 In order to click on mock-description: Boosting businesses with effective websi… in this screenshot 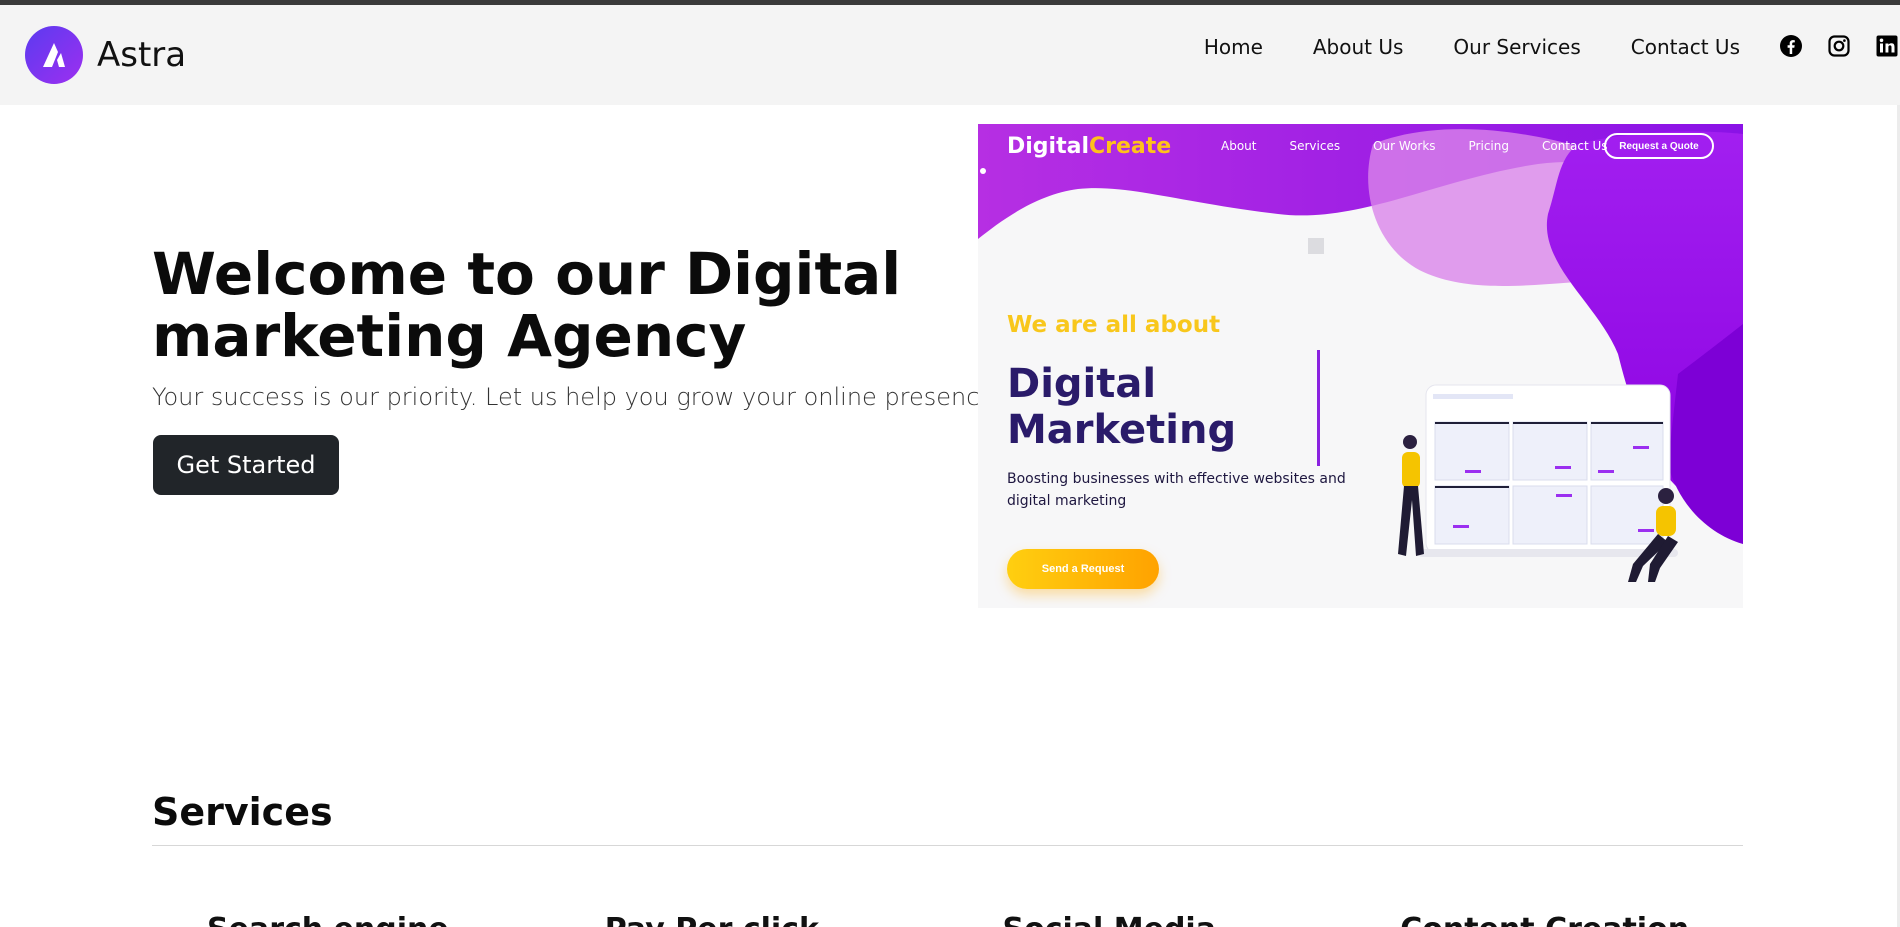, I will do `click(1176, 490)`.